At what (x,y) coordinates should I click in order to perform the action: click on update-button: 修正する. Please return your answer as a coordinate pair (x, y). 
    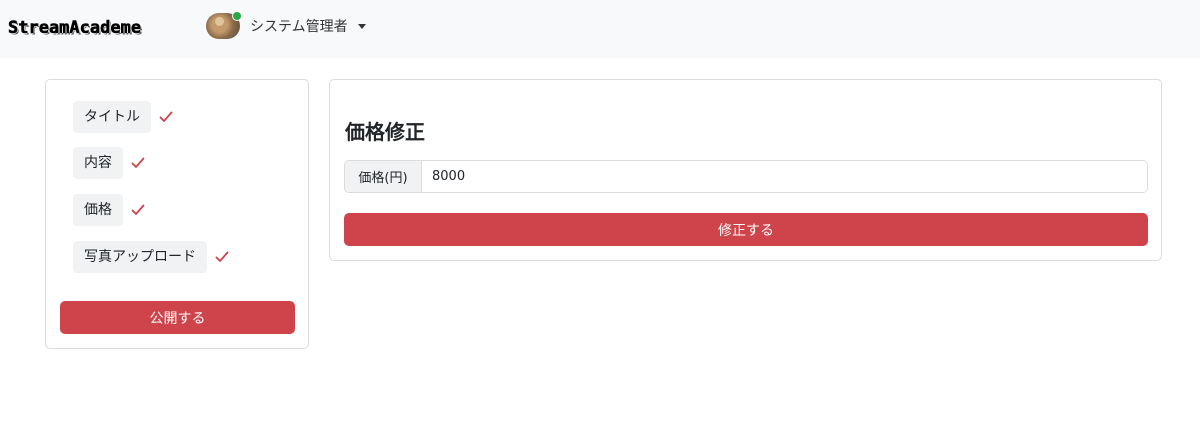
    Looking at the image, I should click on (746, 229).